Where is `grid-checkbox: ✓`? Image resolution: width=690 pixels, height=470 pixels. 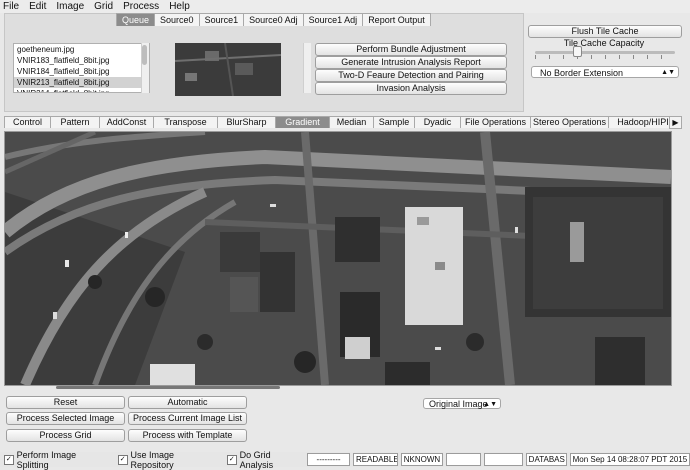
grid-checkbox: ✓ is located at coordinates (231, 459).